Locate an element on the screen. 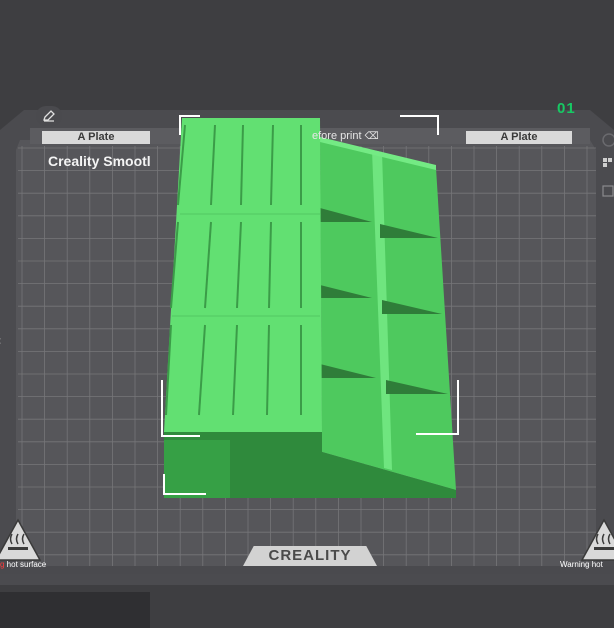 This screenshot has width=614, height=628. pencil-icon is located at coordinates (49, 116).